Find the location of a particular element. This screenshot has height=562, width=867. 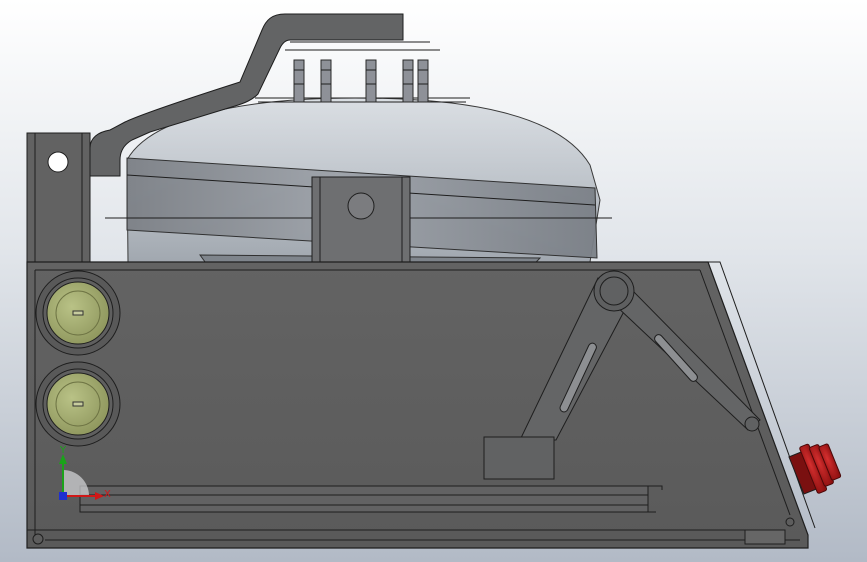

top-clamp-plate is located at coordinates (362, 72).